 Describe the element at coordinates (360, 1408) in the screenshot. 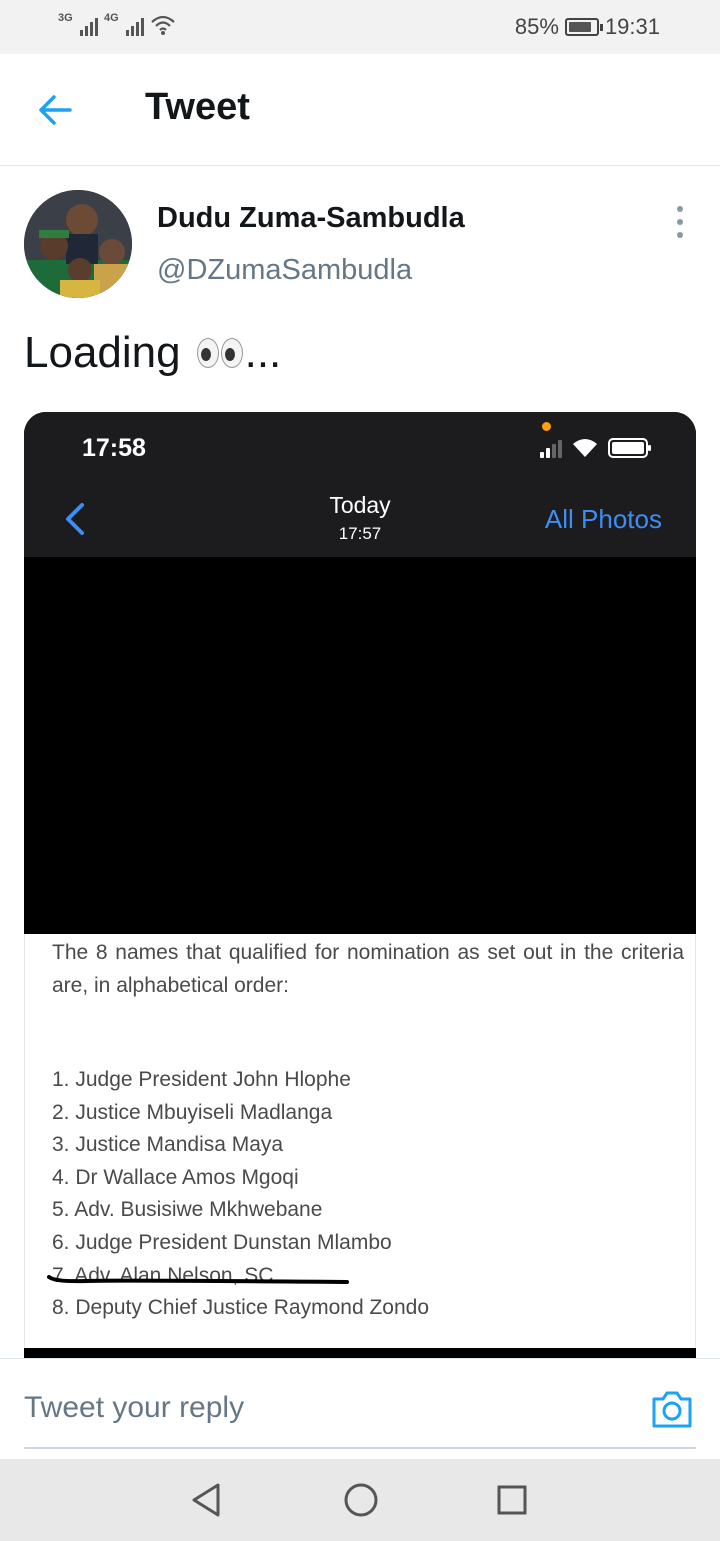

I see `reply-bar: Tweet your reply` at that location.